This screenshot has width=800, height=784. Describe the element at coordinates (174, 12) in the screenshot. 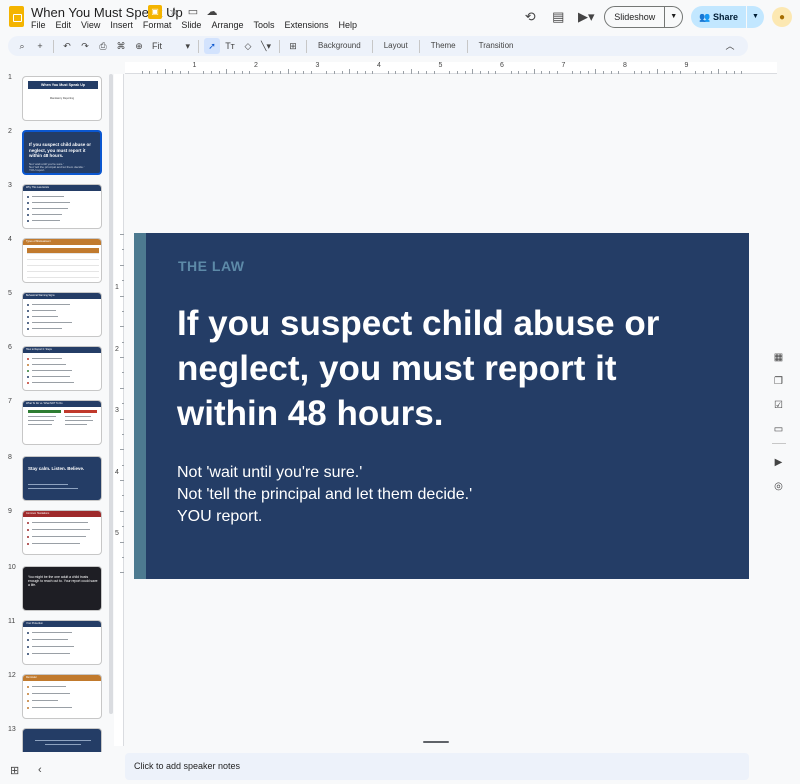

I see `star-icon: ☆` at that location.